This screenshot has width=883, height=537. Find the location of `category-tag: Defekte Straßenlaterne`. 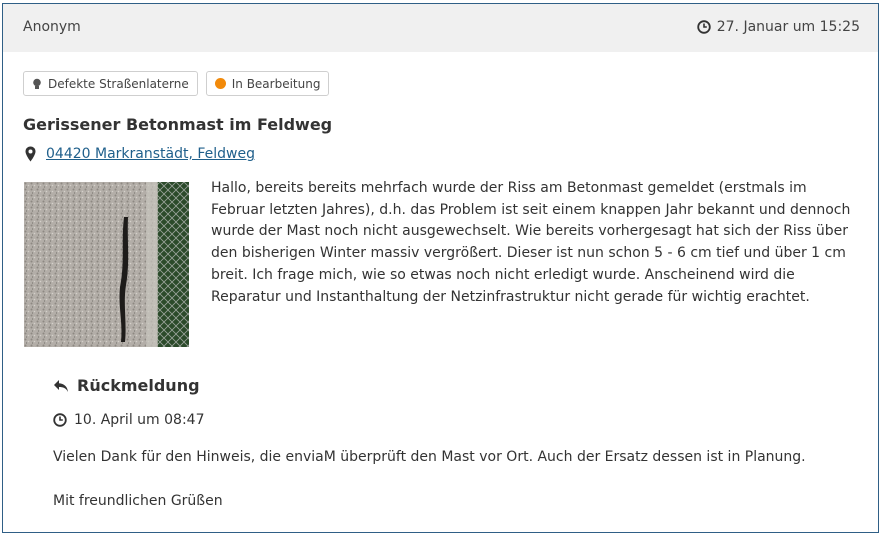

category-tag: Defekte Straßenlaterne is located at coordinates (110, 83).